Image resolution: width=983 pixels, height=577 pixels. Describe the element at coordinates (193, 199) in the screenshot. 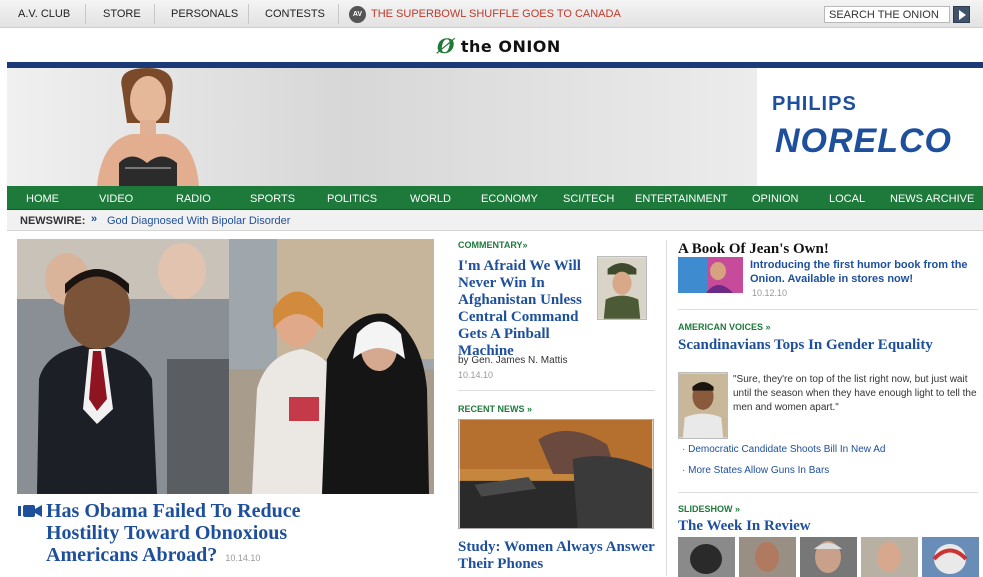

I see `nav-radio: RADIO` at that location.